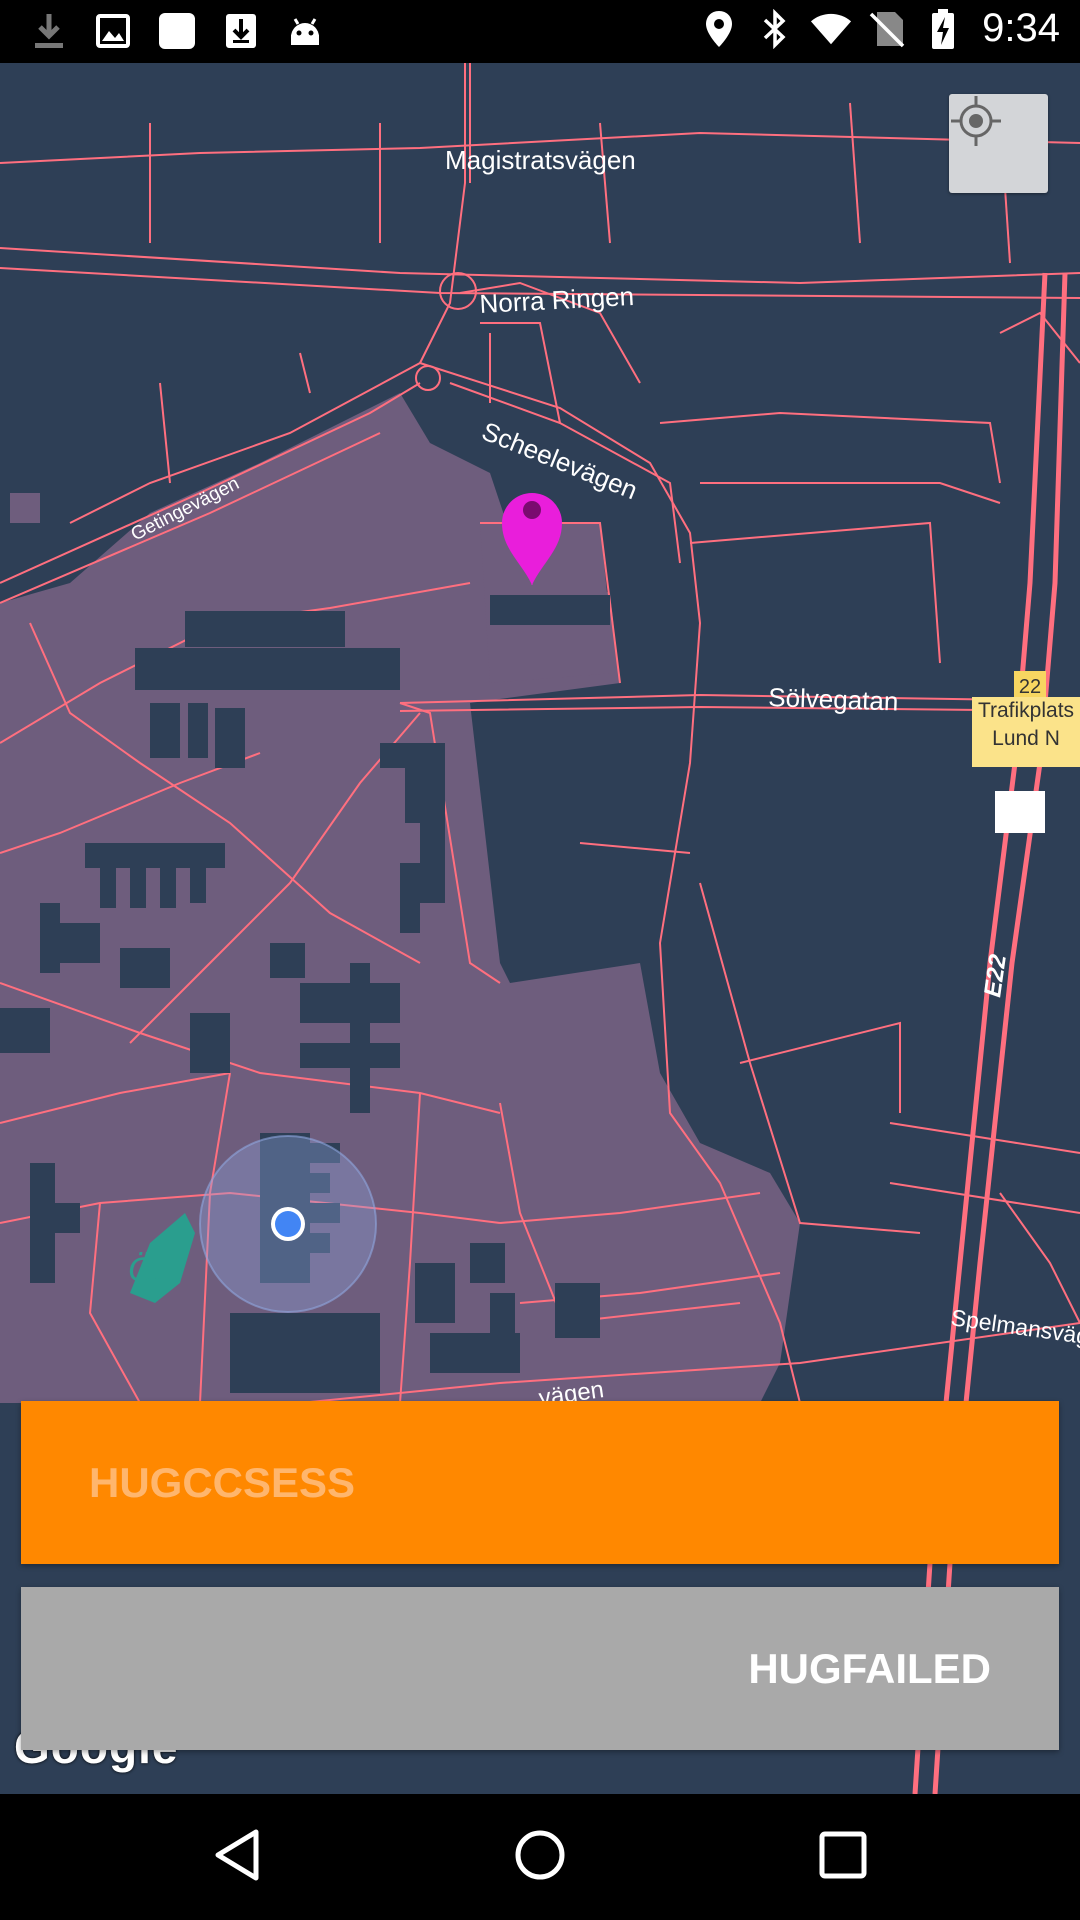 The image size is (1080, 1920). I want to click on status-bar: 9:34, so click(540, 31).